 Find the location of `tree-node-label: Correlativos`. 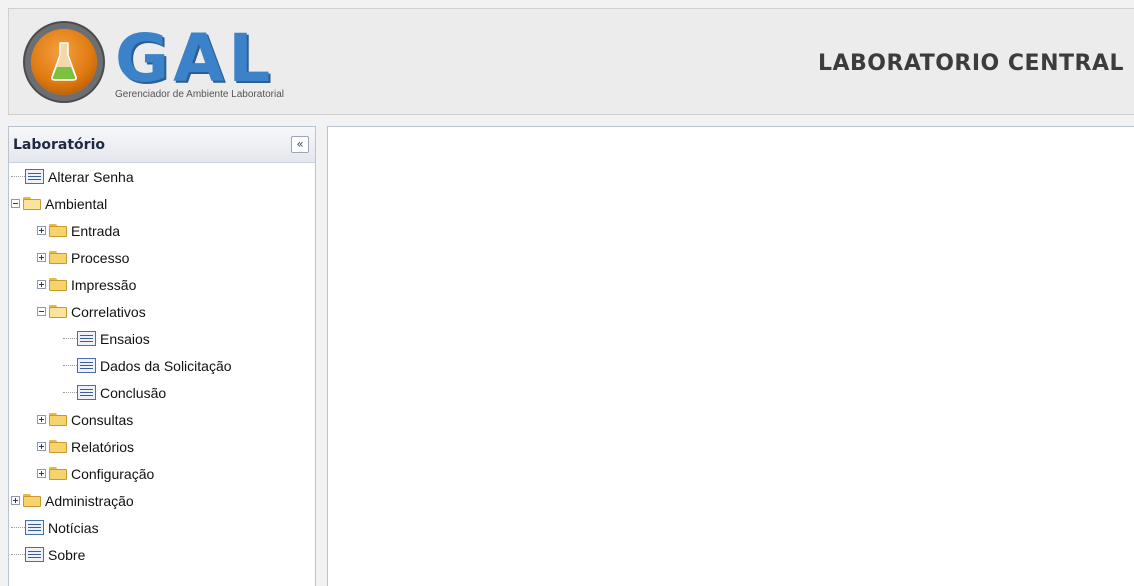

tree-node-label: Correlativos is located at coordinates (108, 312).